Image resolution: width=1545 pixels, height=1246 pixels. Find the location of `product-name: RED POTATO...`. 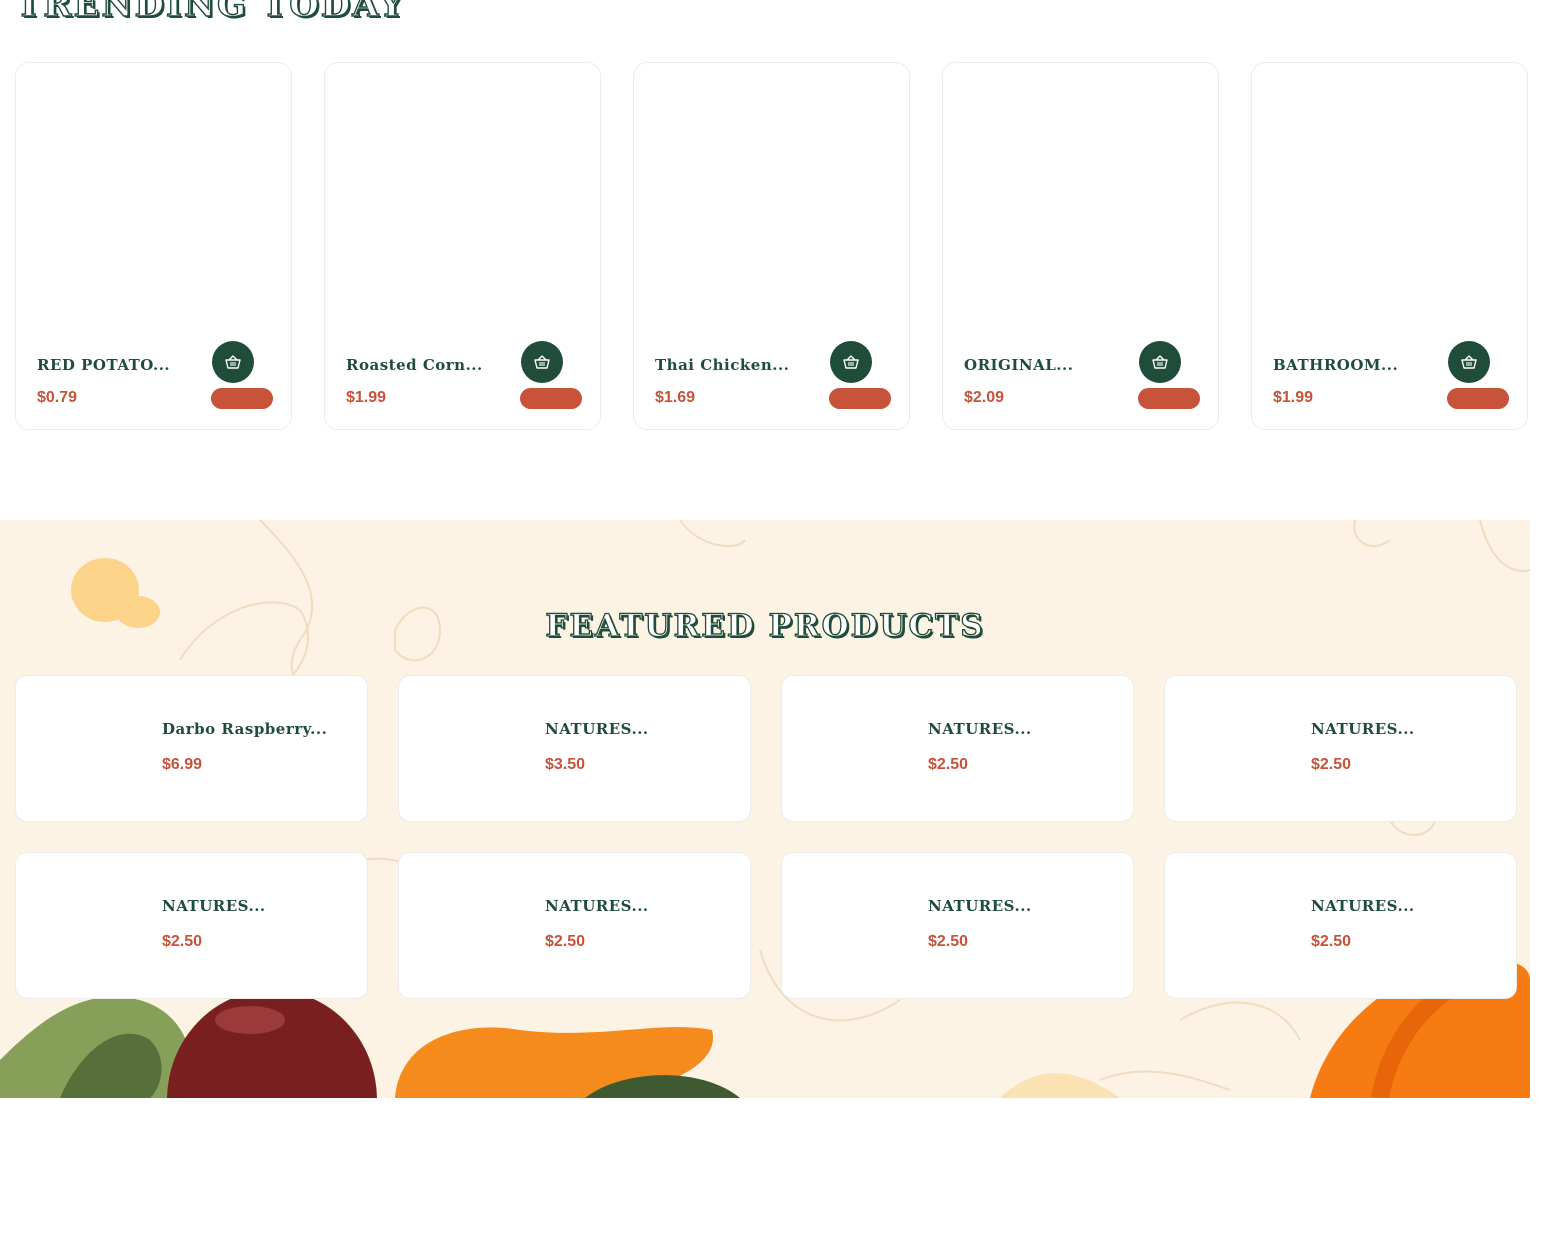

product-name: RED POTATO... is located at coordinates (117, 365).